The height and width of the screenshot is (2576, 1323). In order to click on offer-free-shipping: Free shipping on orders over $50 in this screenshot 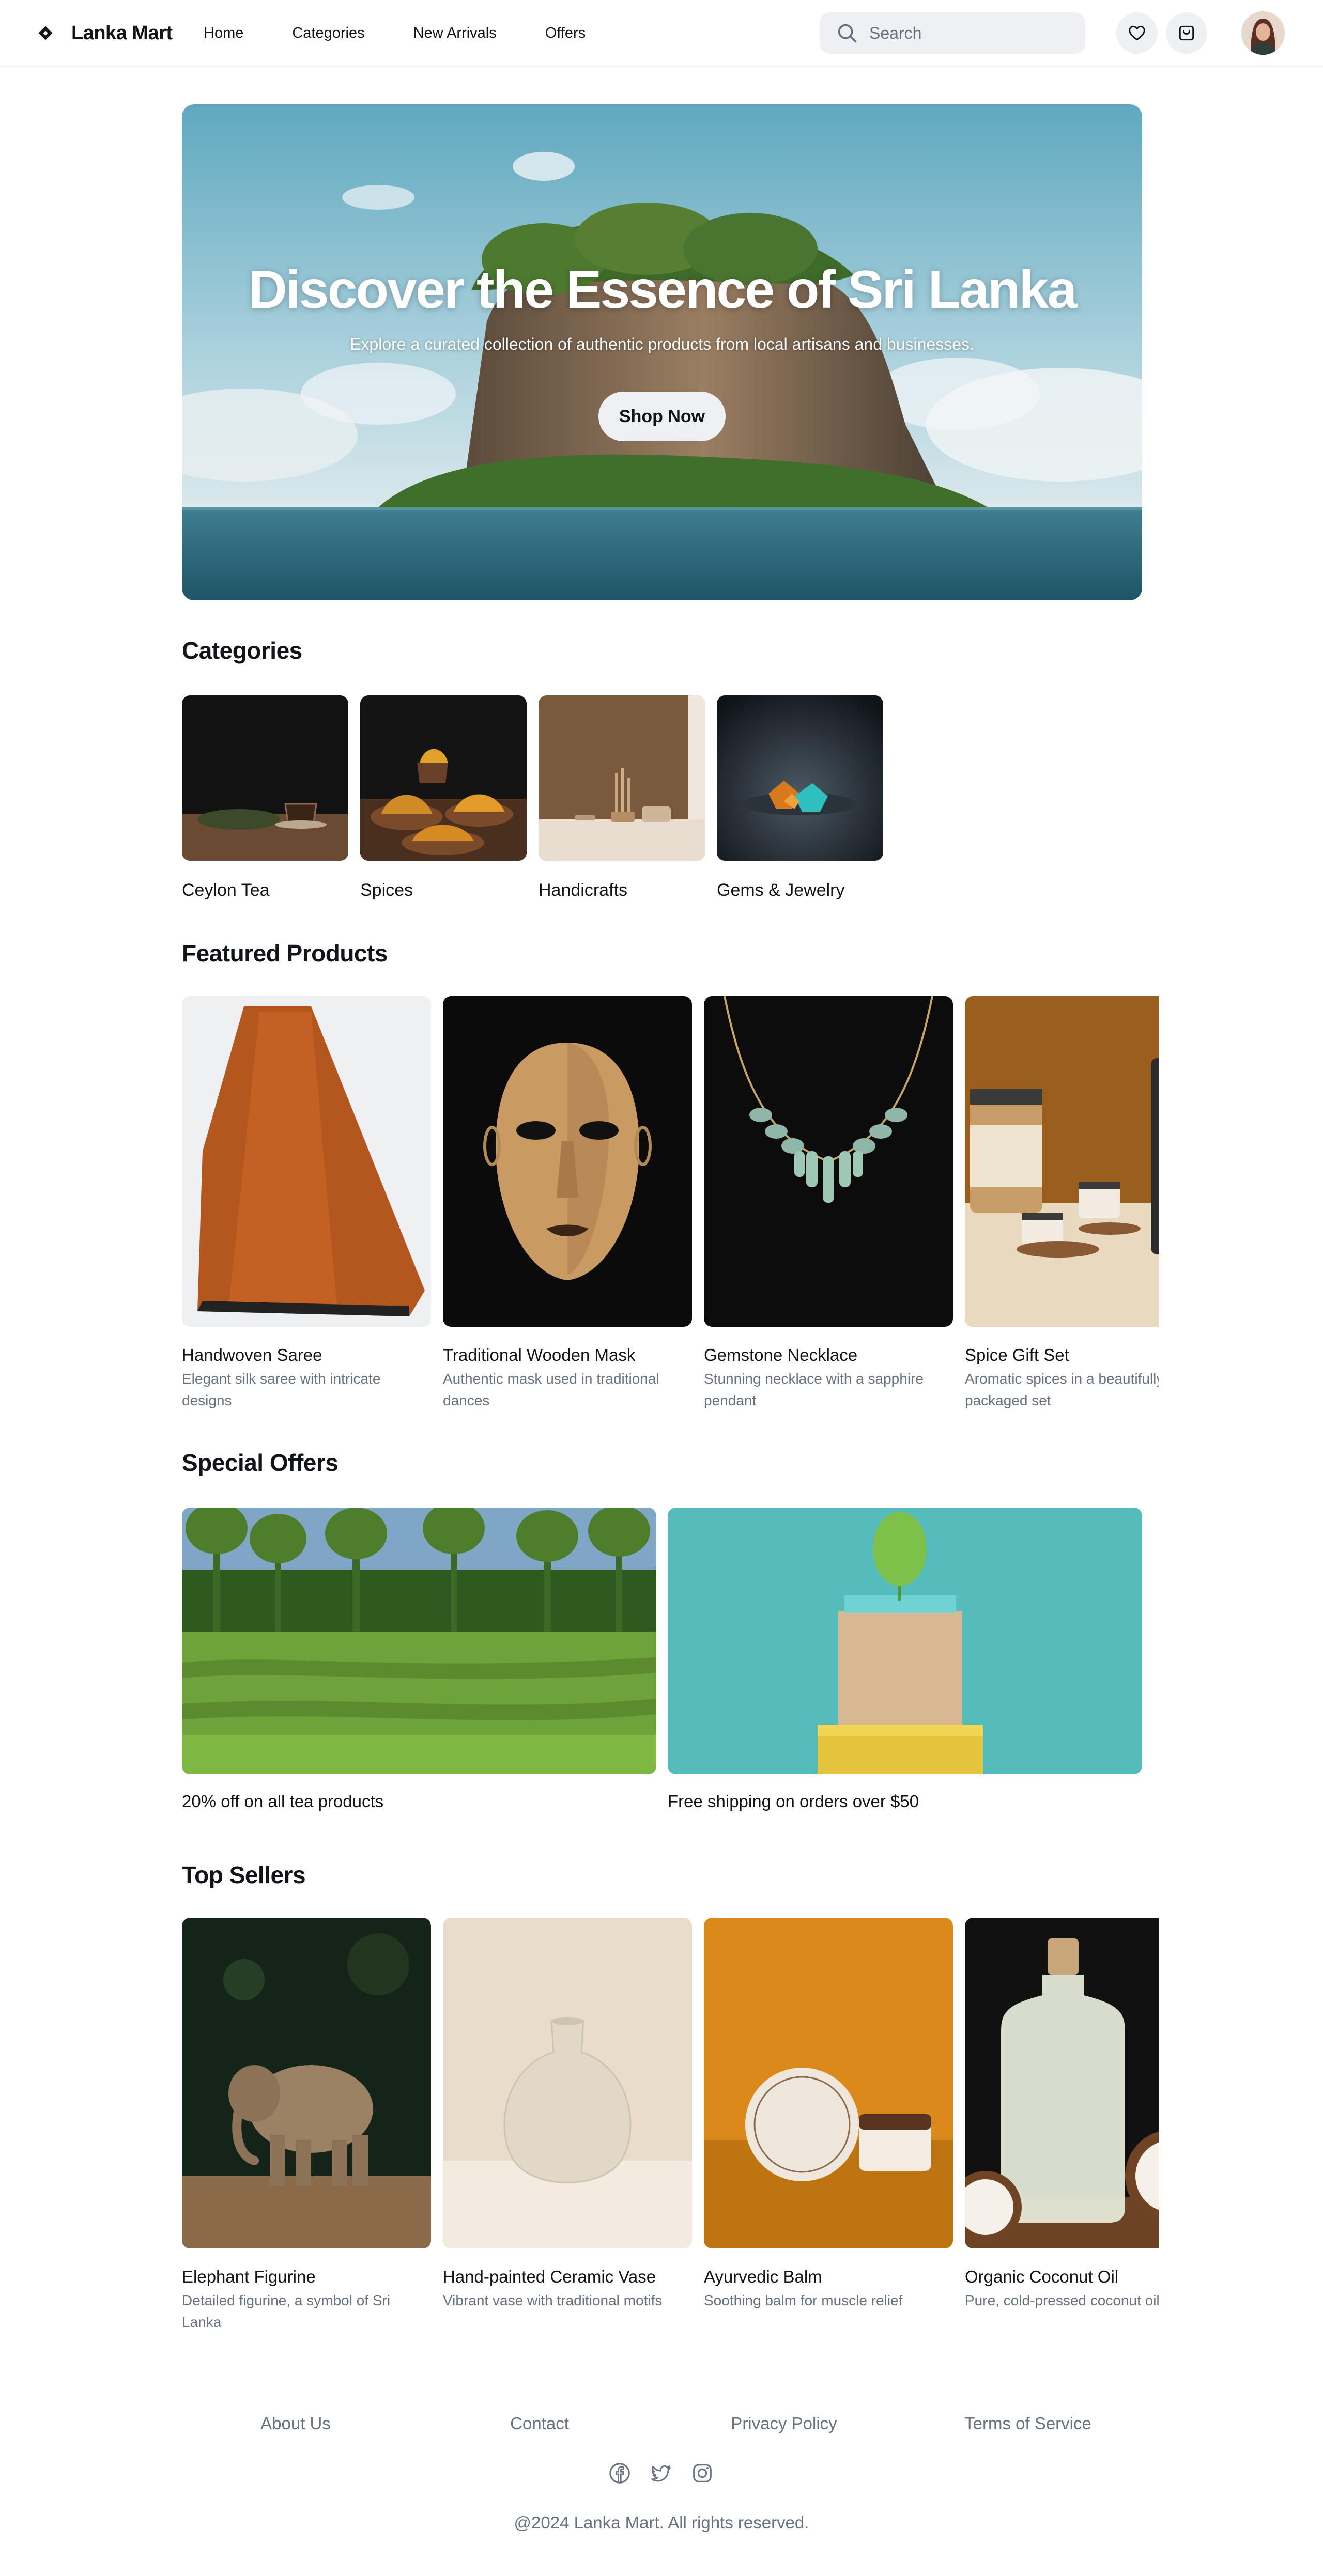, I will do `click(905, 1659)`.